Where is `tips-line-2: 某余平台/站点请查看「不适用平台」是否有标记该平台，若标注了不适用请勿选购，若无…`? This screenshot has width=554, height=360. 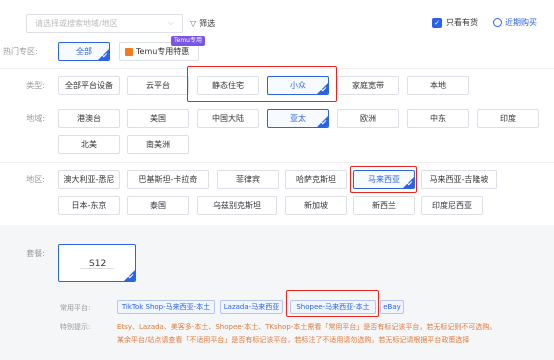 tips-line-2: 某余平台/站点请查看「不适用平台」是否有标记该平台，若标注了不适用请勿选购，若无… is located at coordinates (293, 340).